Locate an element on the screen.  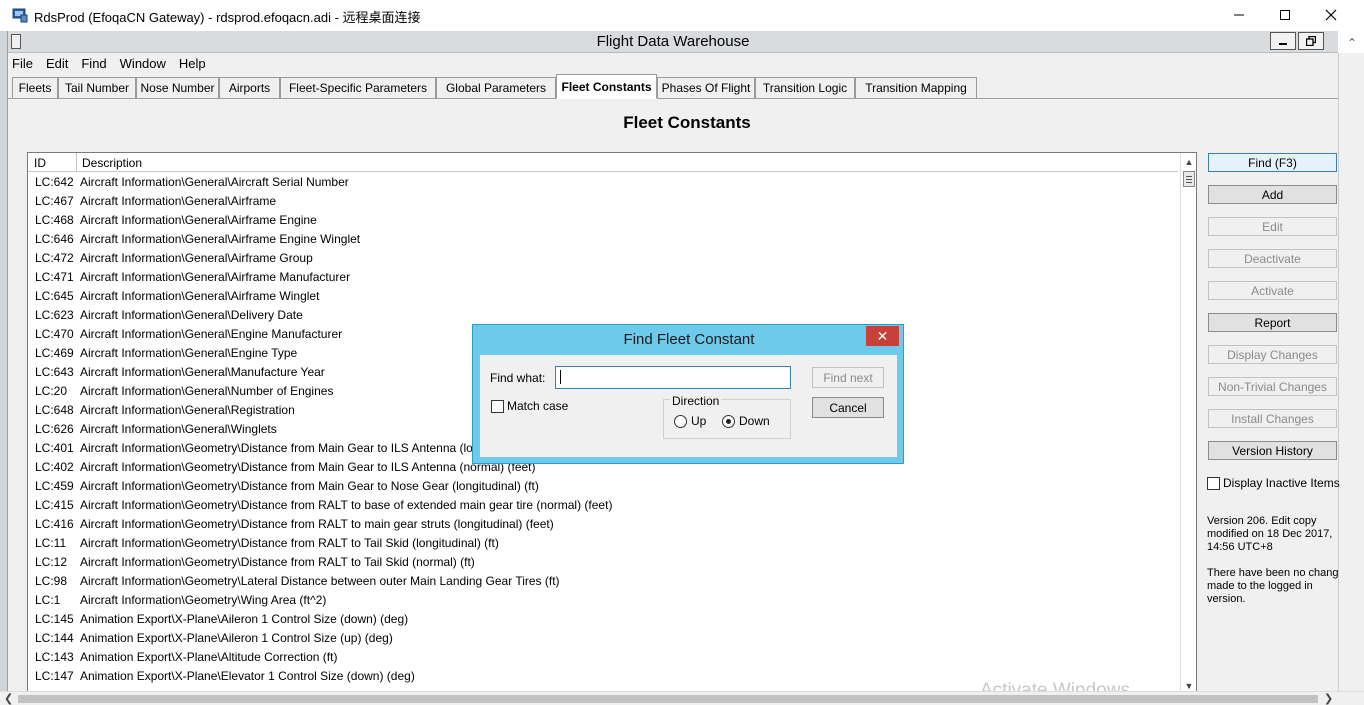
row-id: LC:468 is located at coordinates (54, 220).